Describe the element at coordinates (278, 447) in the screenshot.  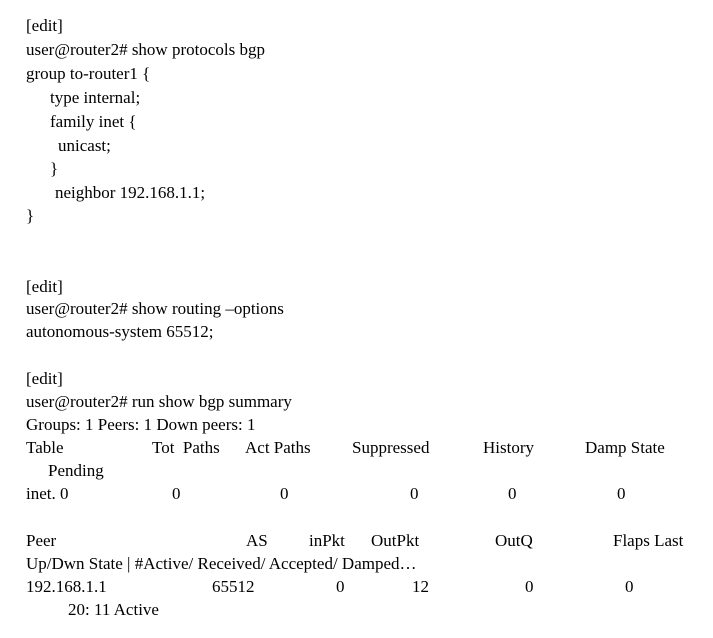
I see `routing-table-header-act-paths: Act Paths` at that location.